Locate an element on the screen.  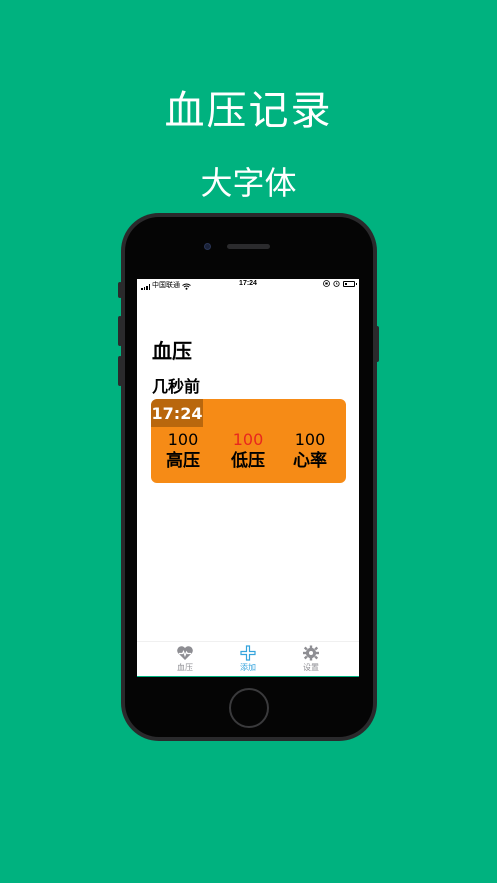
diastolic-label: 低压 is located at coordinates (248, 461).